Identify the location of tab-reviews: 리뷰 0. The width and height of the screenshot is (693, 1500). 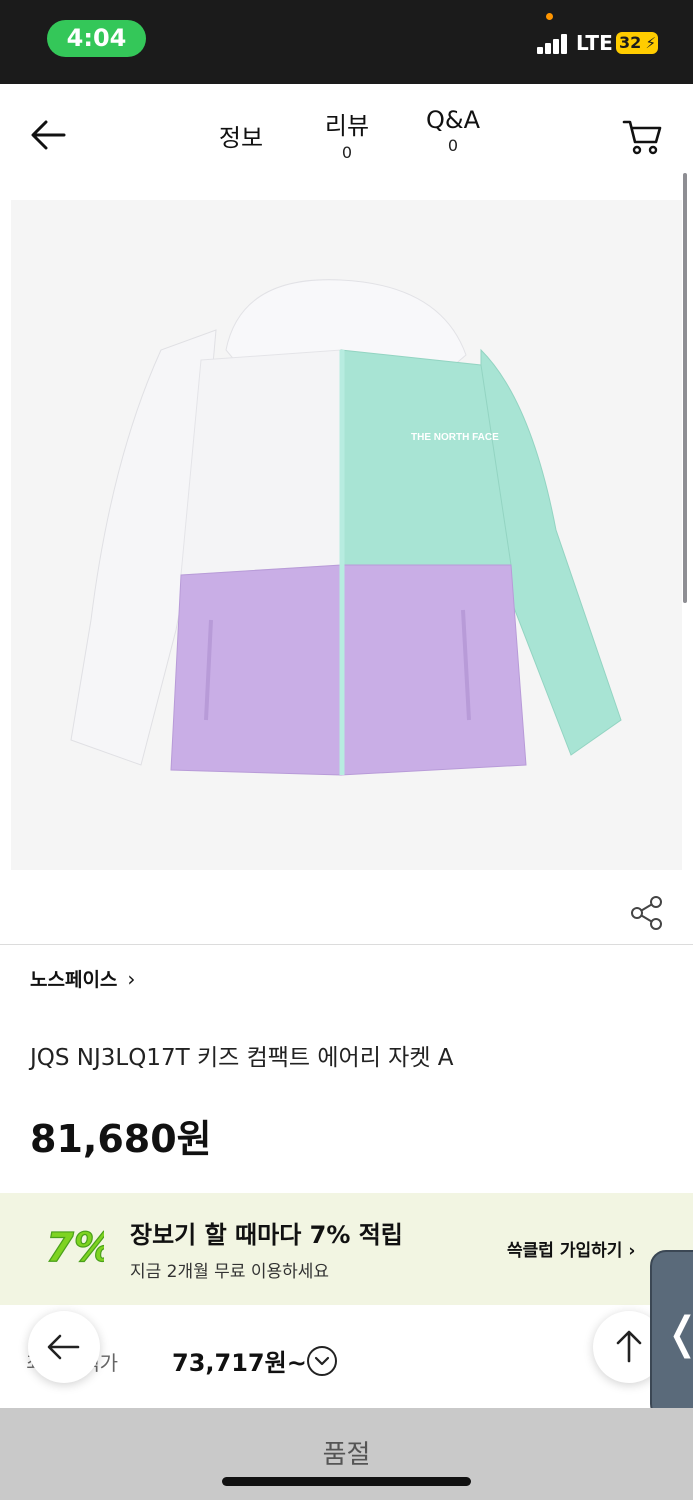
(347, 134).